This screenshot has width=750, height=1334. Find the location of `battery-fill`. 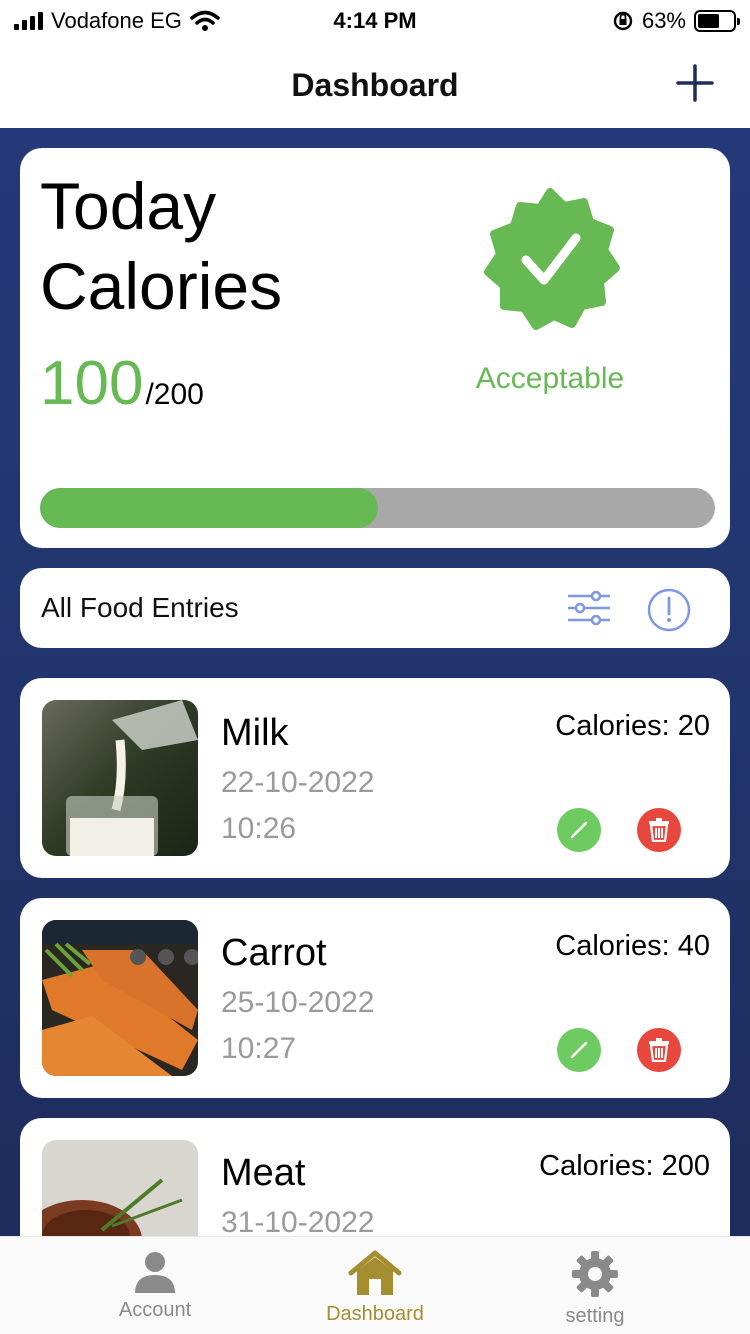

battery-fill is located at coordinates (709, 21).